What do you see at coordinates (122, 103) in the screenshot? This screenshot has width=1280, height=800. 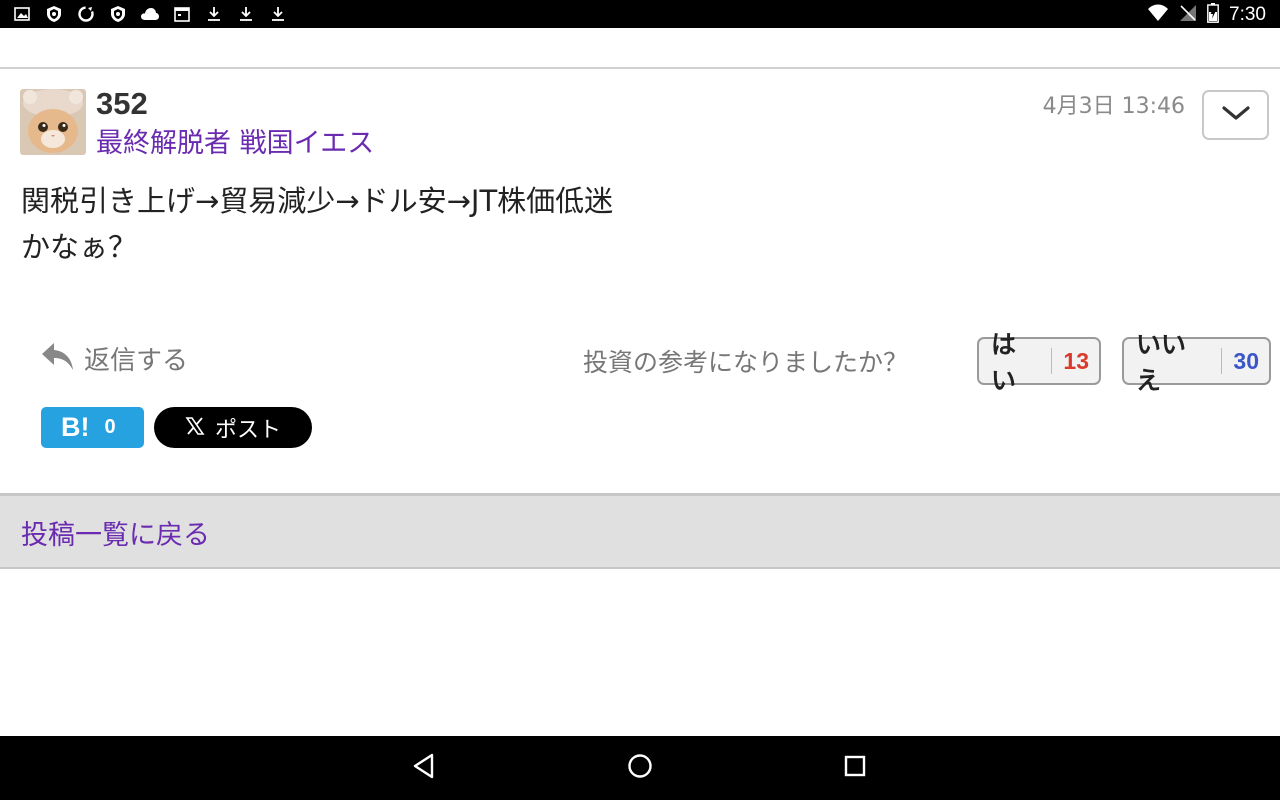 I see `post-number: 352` at bounding box center [122, 103].